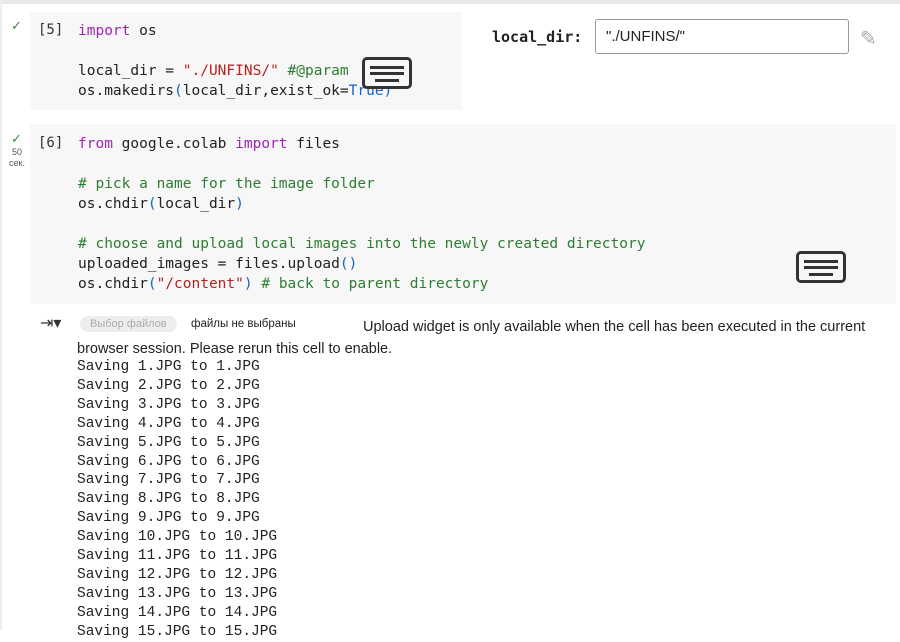 The height and width of the screenshot is (642, 900). I want to click on output-line: Saving 15.JPG to 15.JPG, so click(177, 631).